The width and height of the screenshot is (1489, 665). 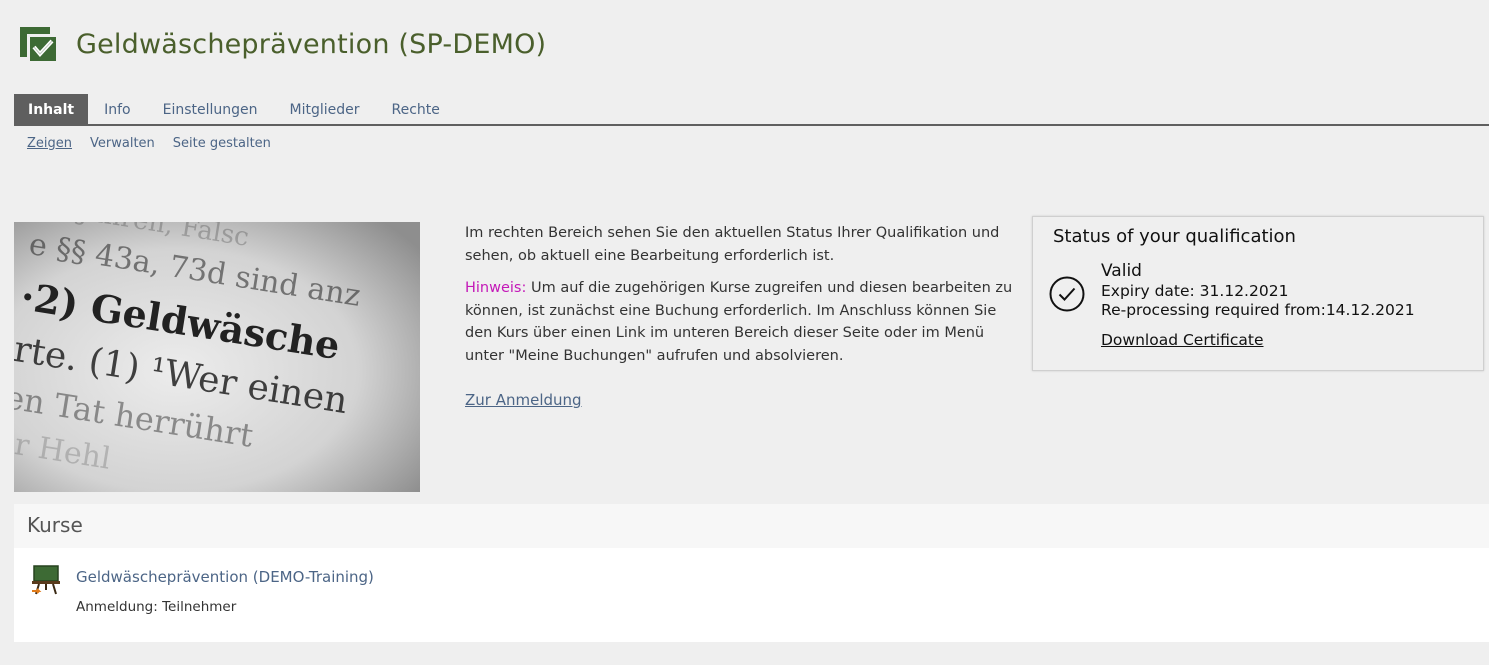 I want to click on tabs-divider, so click(x=751, y=125).